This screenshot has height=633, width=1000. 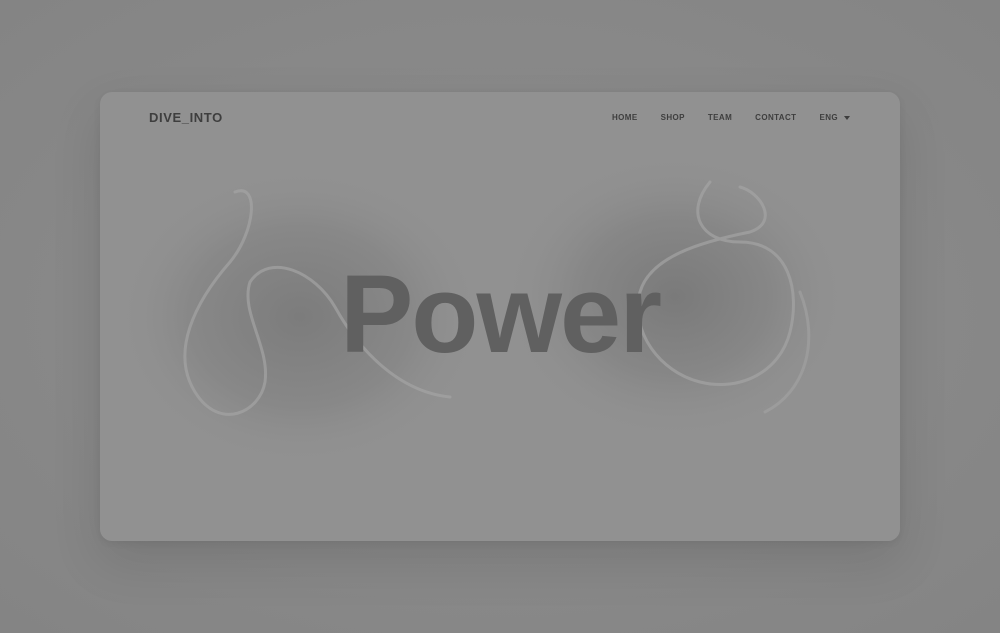 What do you see at coordinates (625, 117) in the screenshot?
I see `nav-item-home: HOME` at bounding box center [625, 117].